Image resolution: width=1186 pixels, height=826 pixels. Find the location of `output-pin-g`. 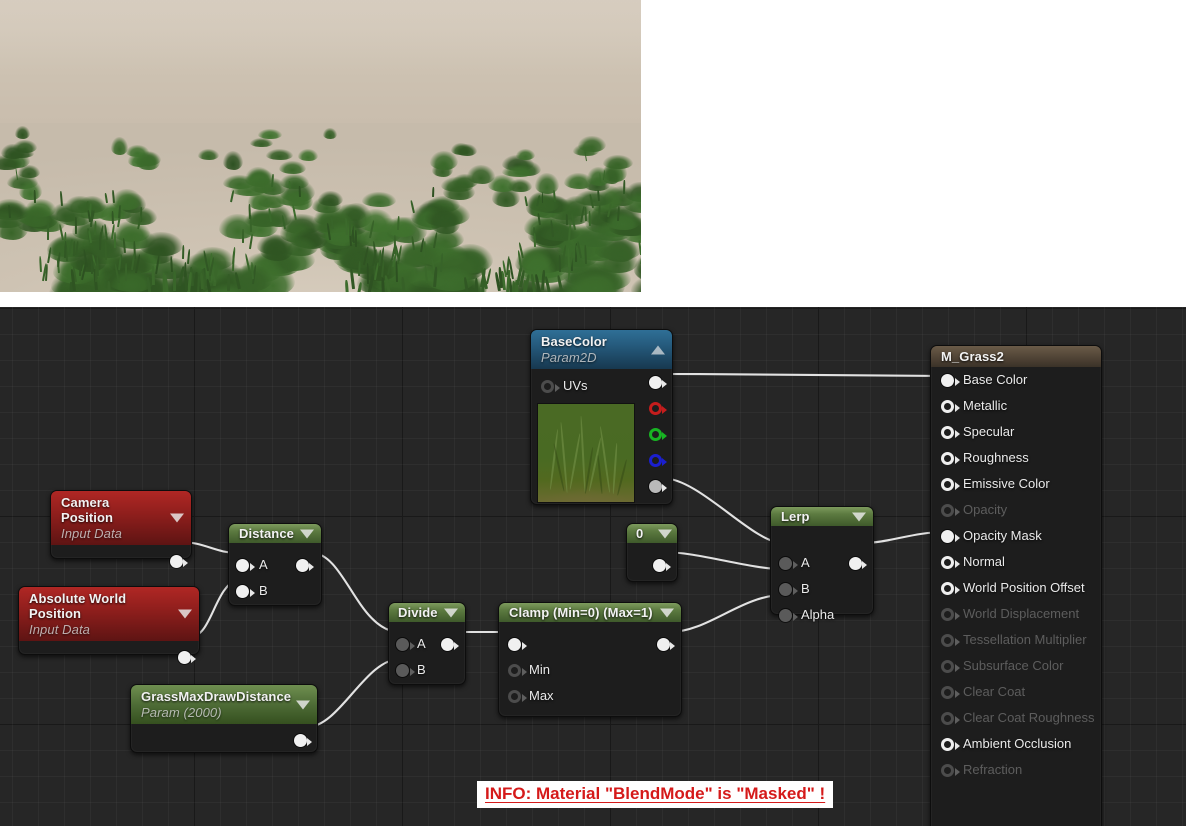

output-pin-g is located at coordinates (655, 434).